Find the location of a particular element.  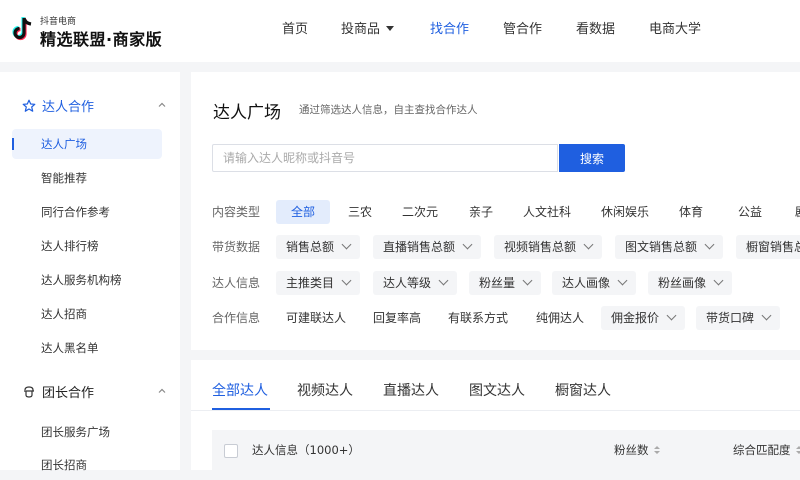

filter-label: 带货数据 is located at coordinates (236, 247).